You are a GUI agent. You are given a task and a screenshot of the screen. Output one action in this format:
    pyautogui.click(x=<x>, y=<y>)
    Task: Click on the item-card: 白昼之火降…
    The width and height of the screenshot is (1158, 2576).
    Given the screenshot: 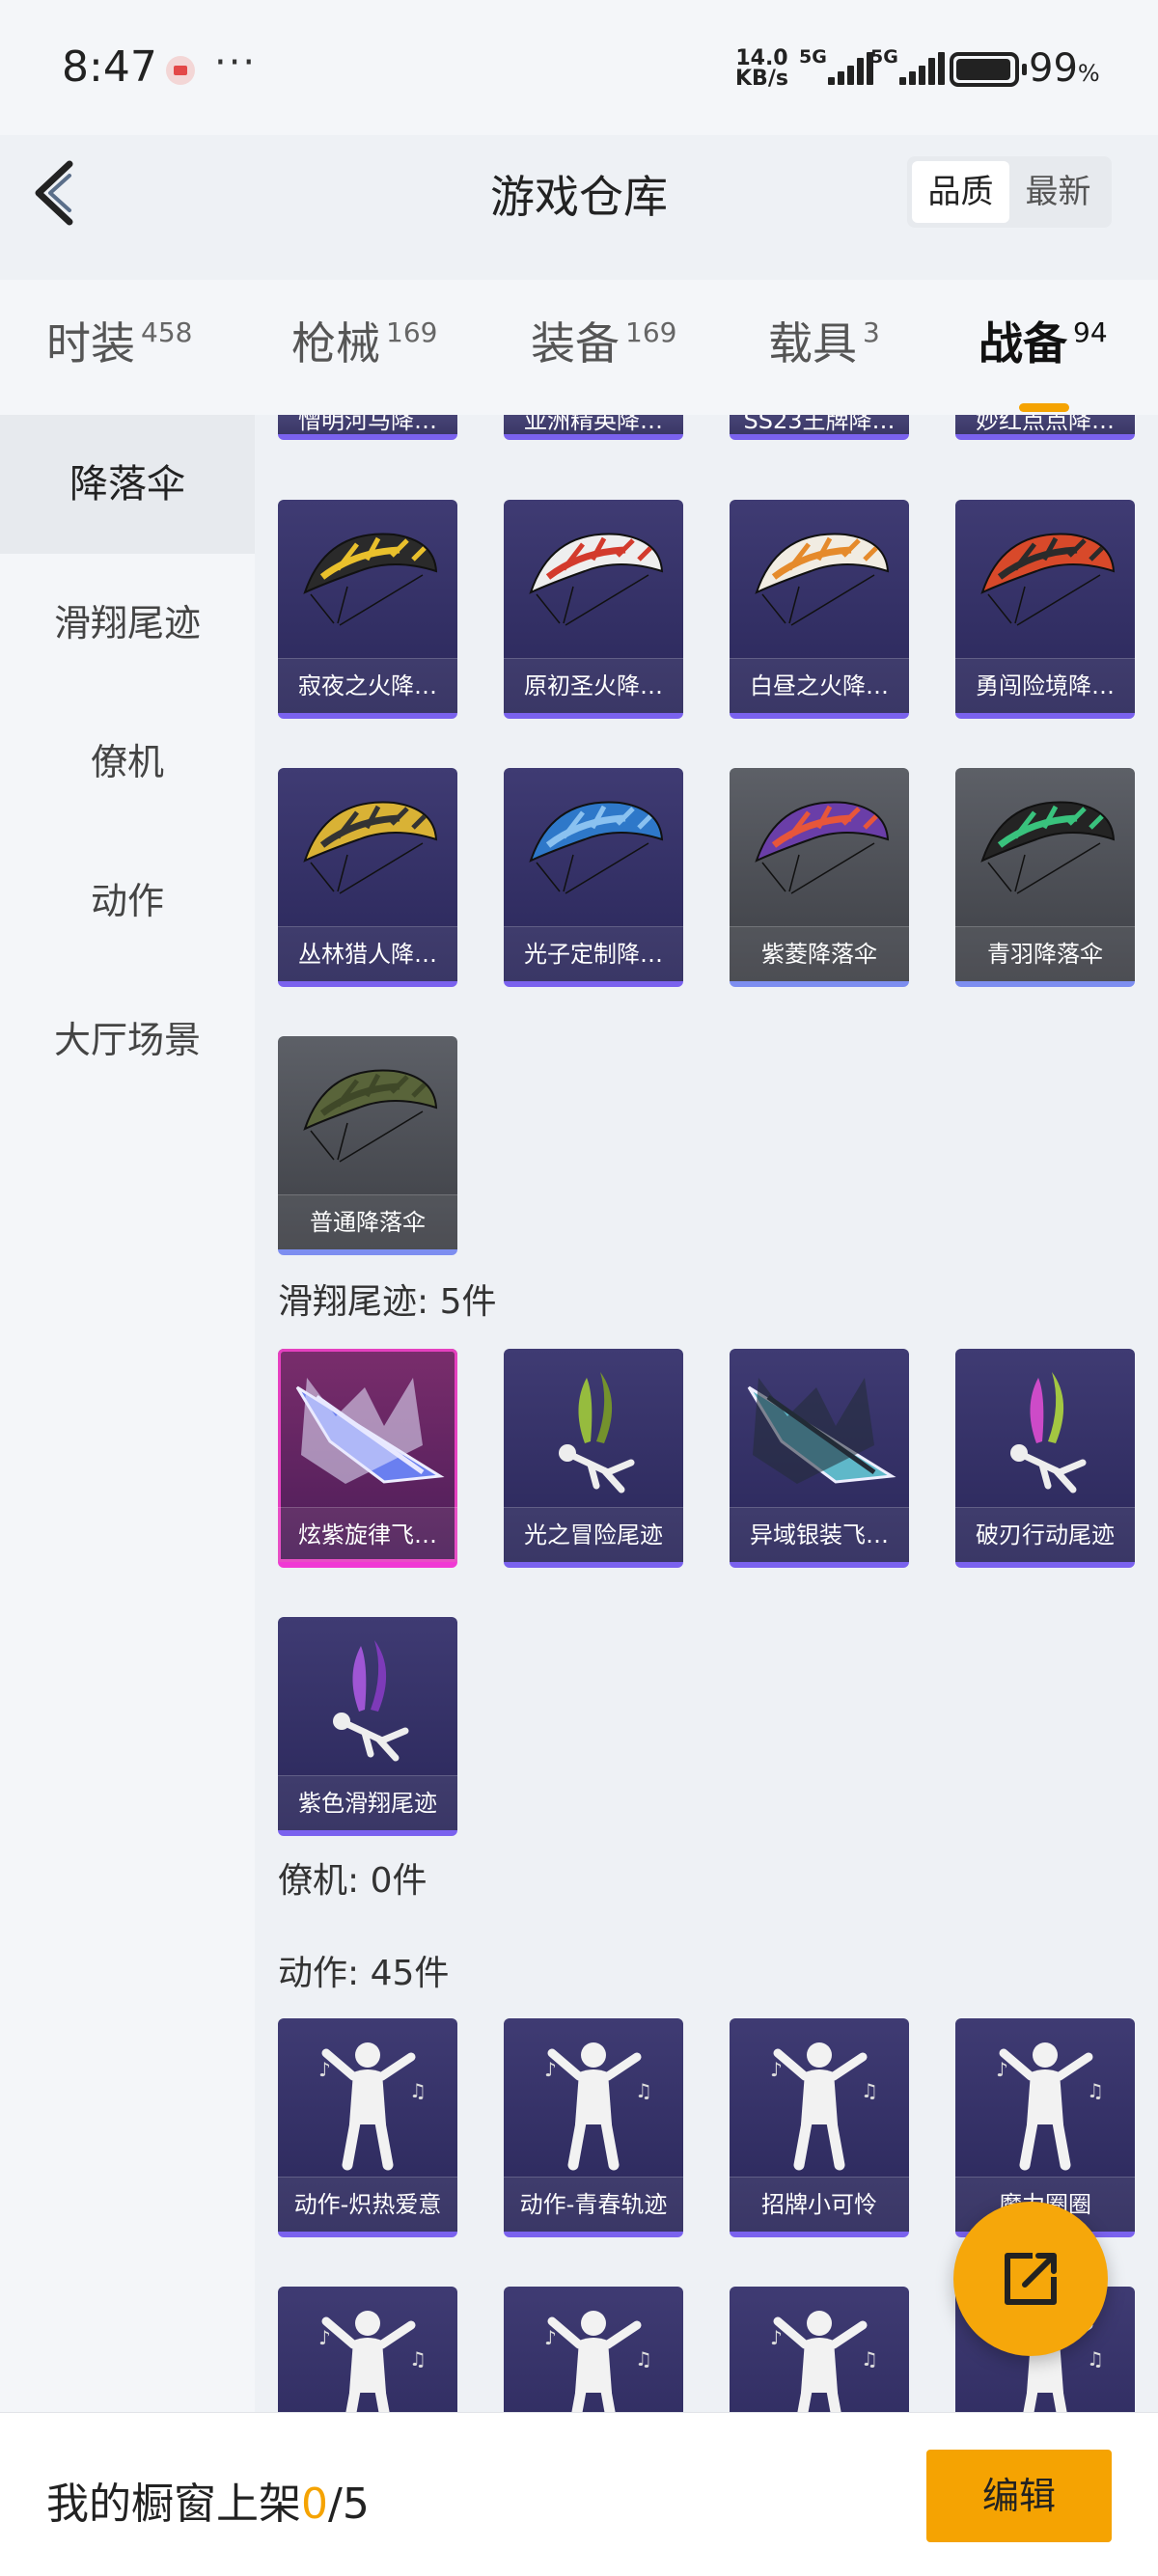 What is the action you would take?
    pyautogui.click(x=819, y=609)
    